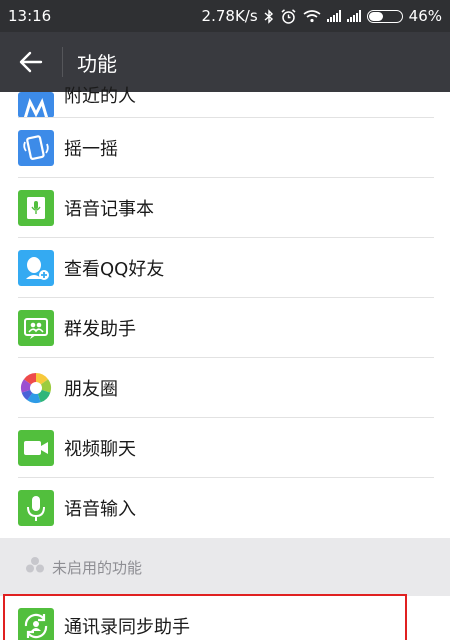  I want to click on list-item-label: 查看QQ好友, so click(114, 269).